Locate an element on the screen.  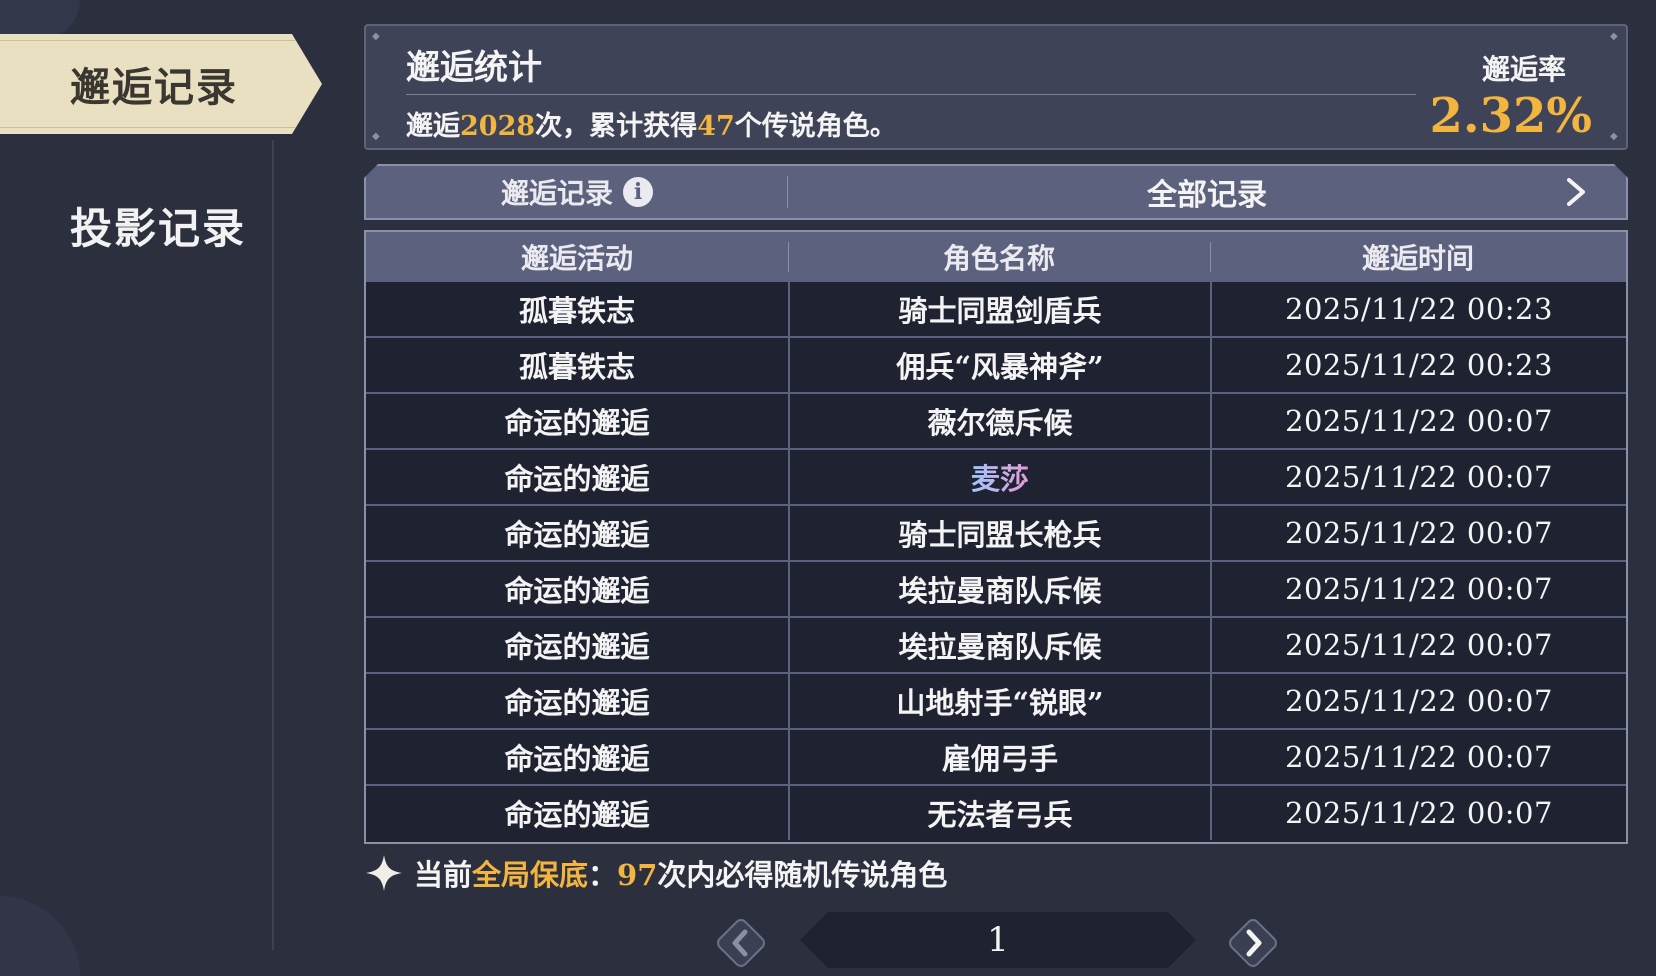
table-row: 孤暮铁志 骑士同盟剑盾兵 2025/11/22 00:23 is located at coordinates (996, 309).